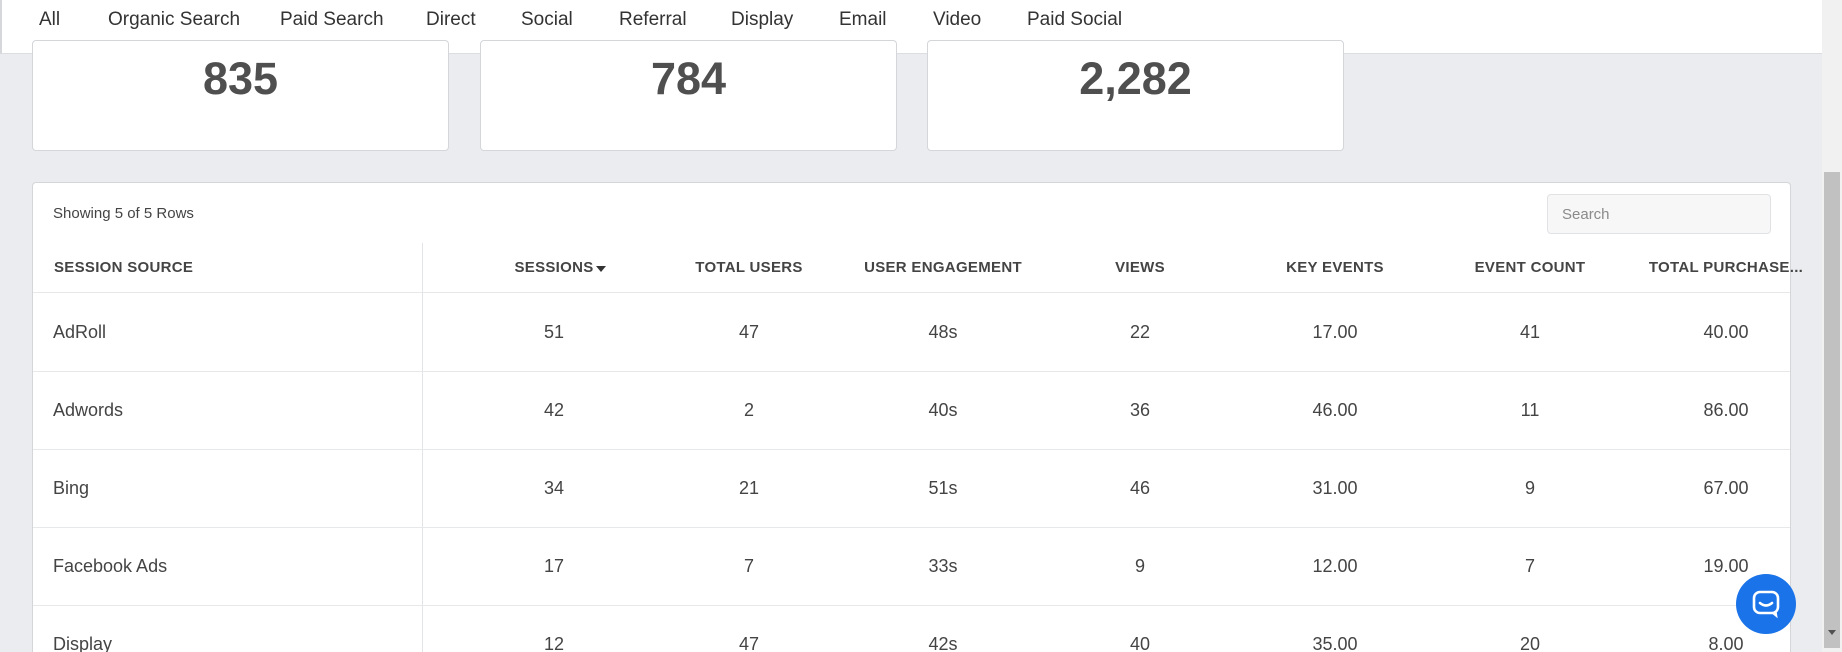 The image size is (1842, 652). Describe the element at coordinates (80, 332) in the screenshot. I see `cell-session-source: AdRoll` at that location.